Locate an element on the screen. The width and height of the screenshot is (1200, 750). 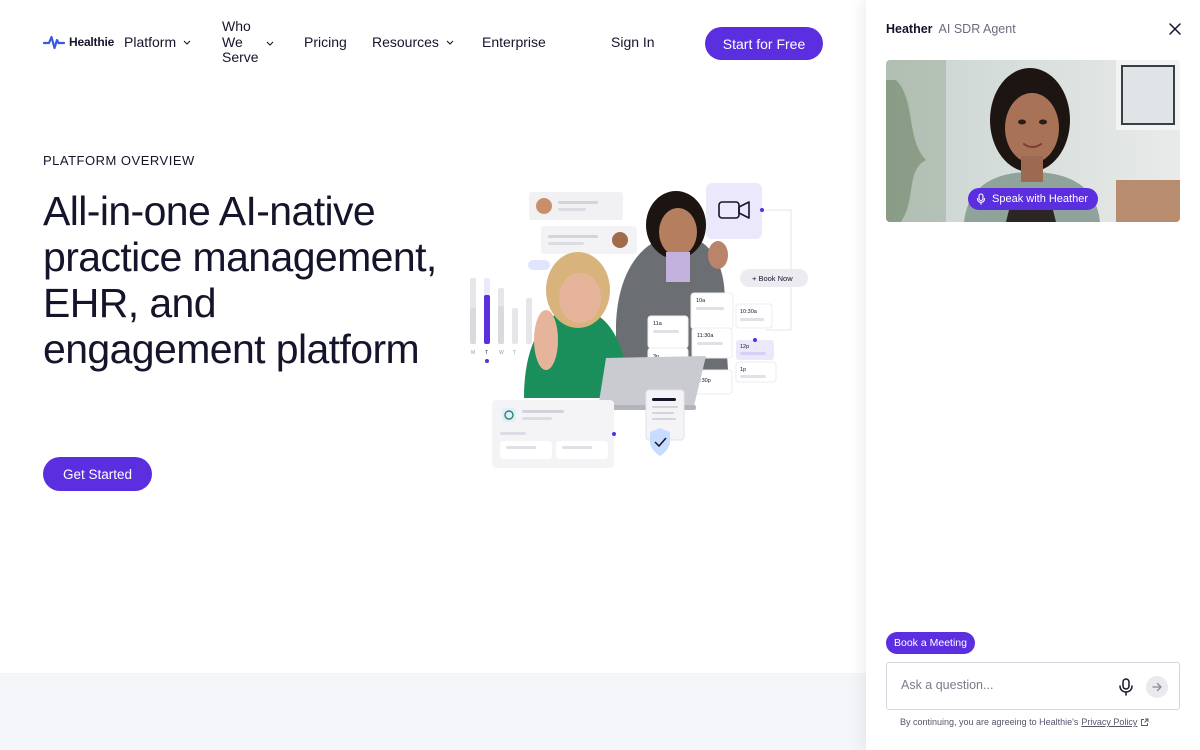
start-for-free-button: Start for Free is located at coordinates (764, 43).